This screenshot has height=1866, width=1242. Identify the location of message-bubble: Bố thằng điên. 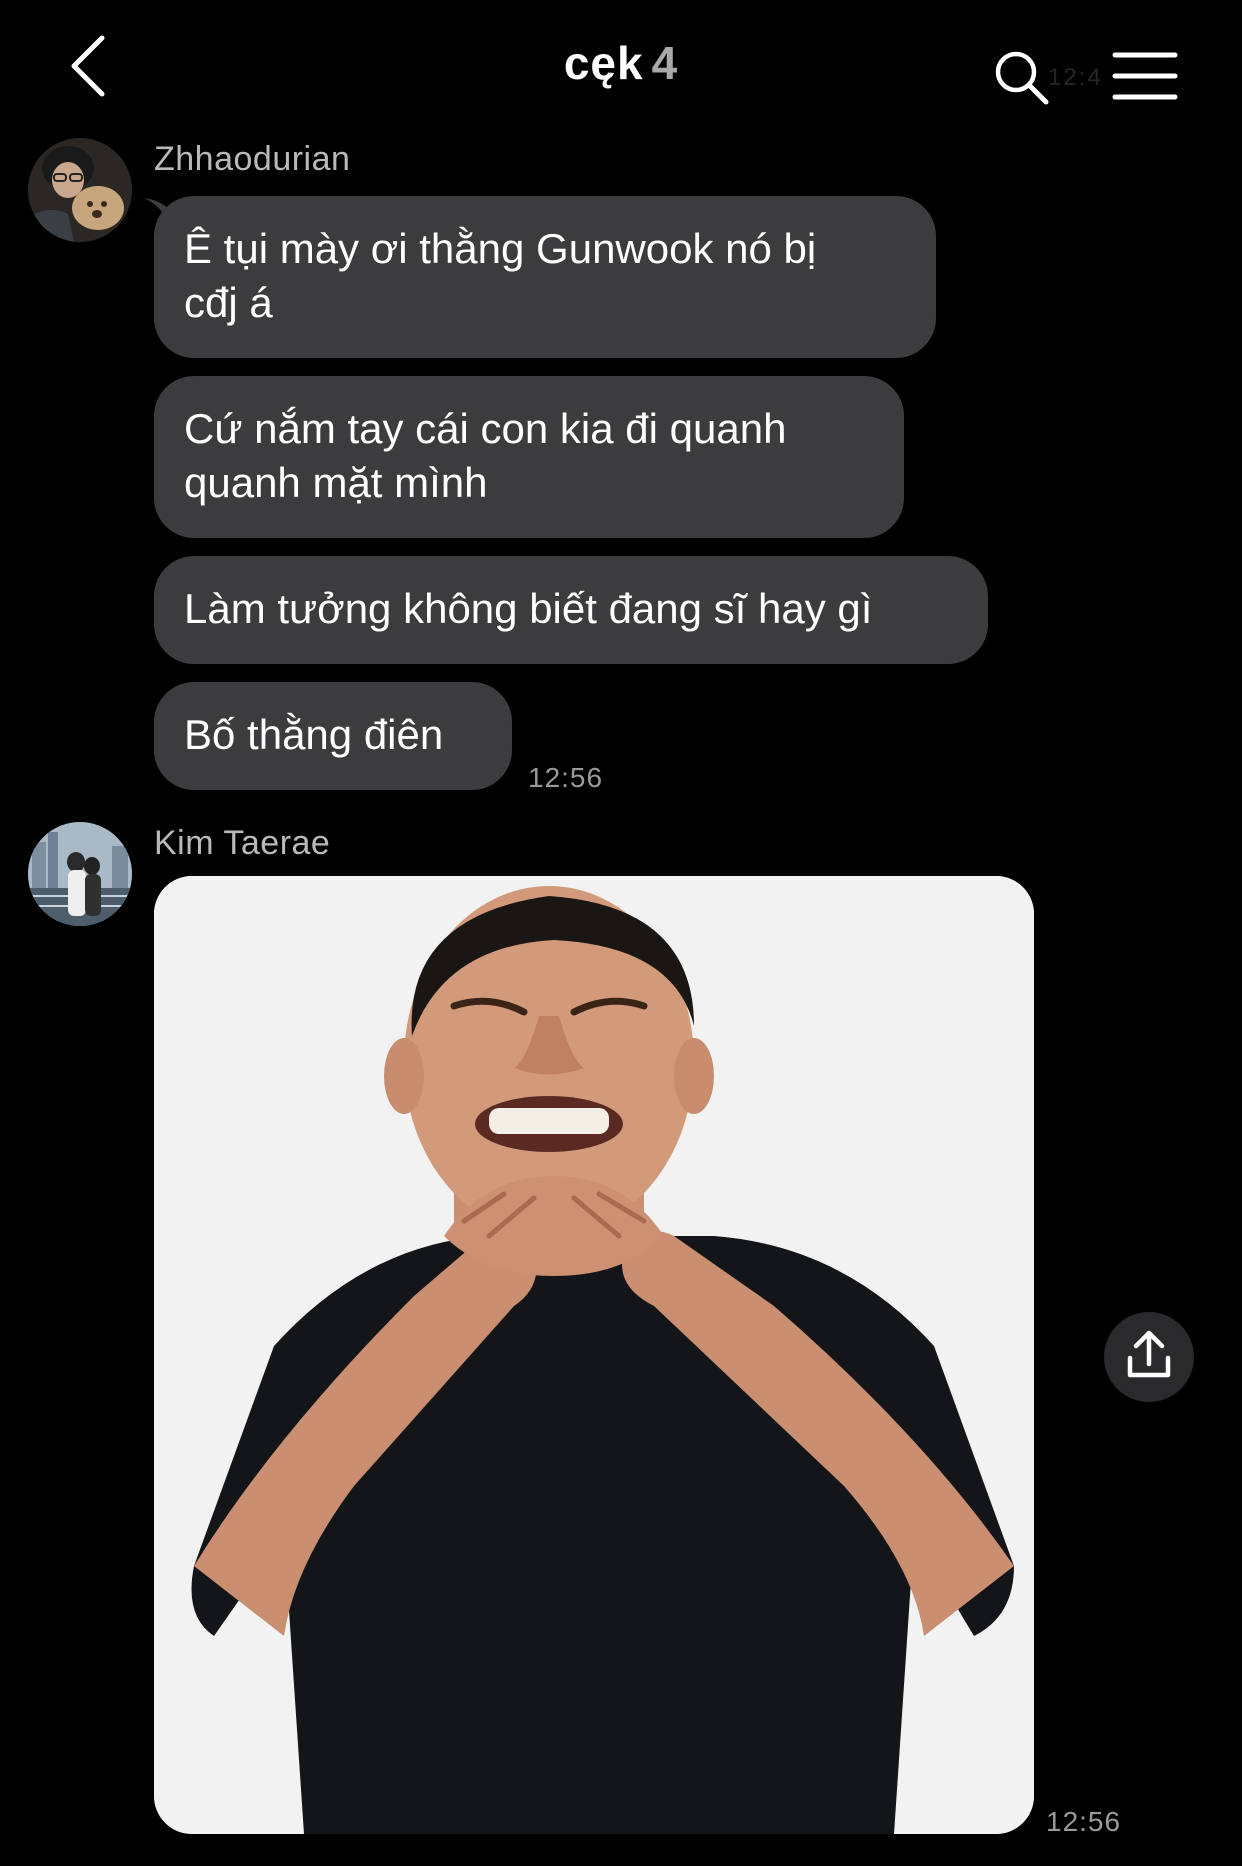
(333, 736).